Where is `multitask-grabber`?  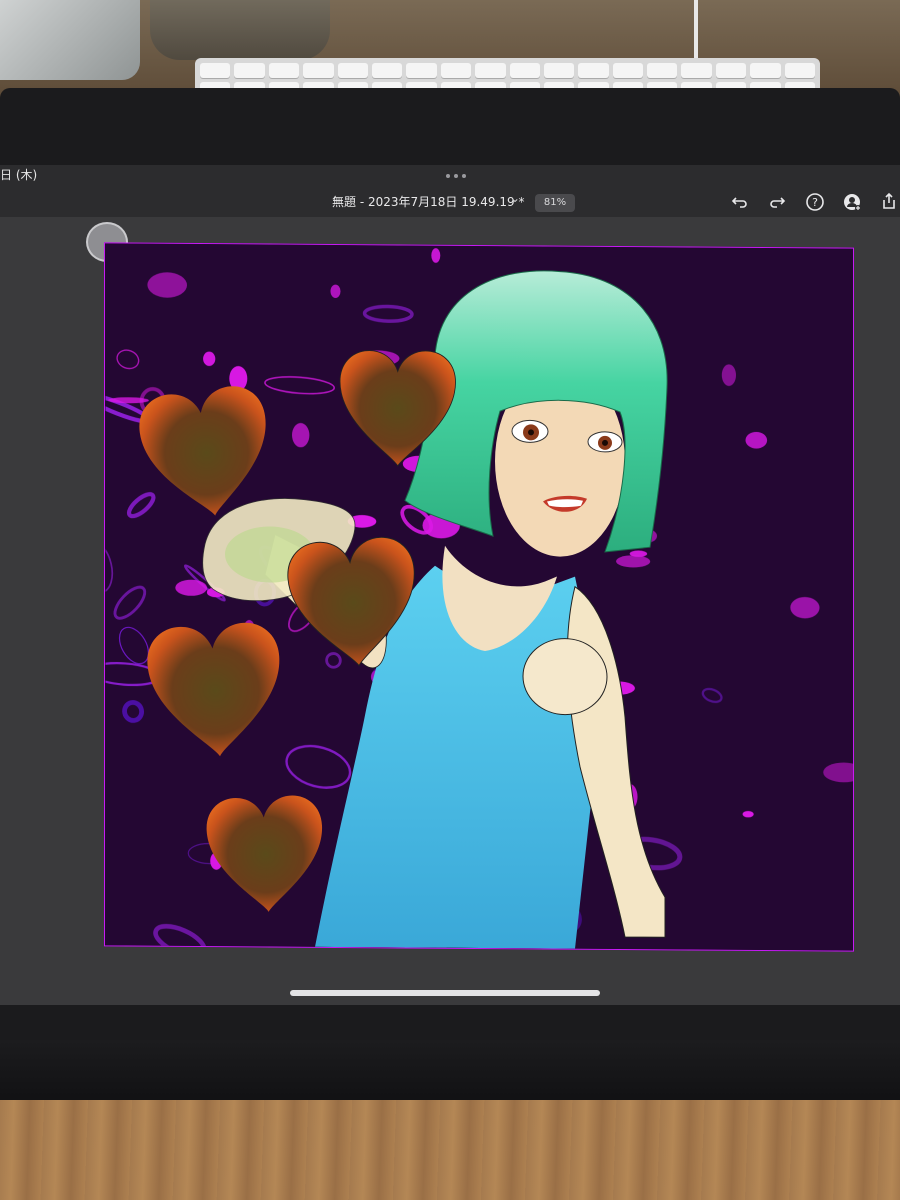 multitask-grabber is located at coordinates (456, 176).